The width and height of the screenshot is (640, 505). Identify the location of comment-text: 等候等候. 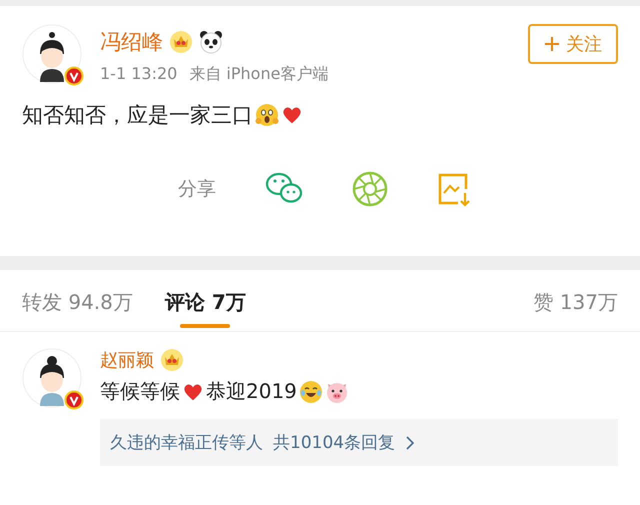
(140, 391).